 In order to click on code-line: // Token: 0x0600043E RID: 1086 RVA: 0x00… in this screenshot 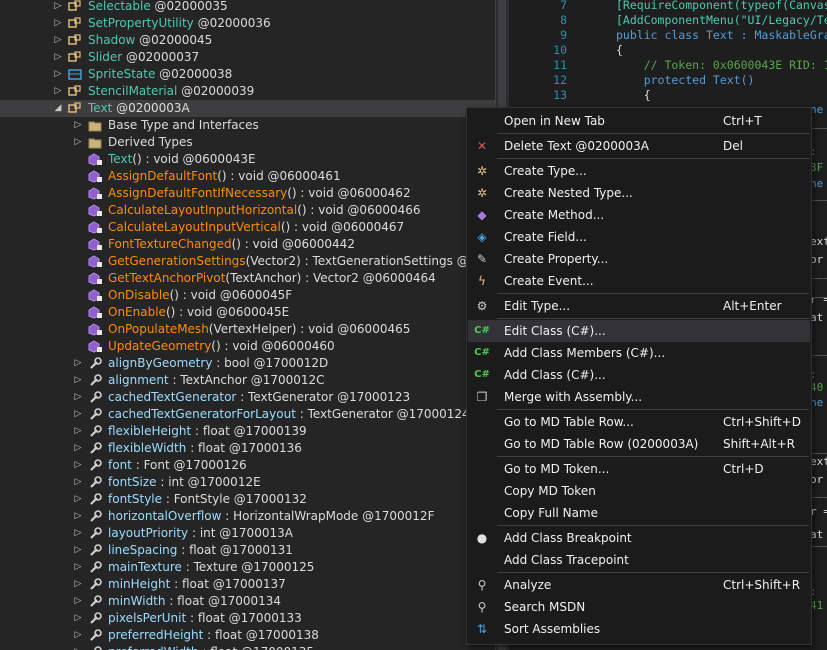, I will do `click(721, 65)`.